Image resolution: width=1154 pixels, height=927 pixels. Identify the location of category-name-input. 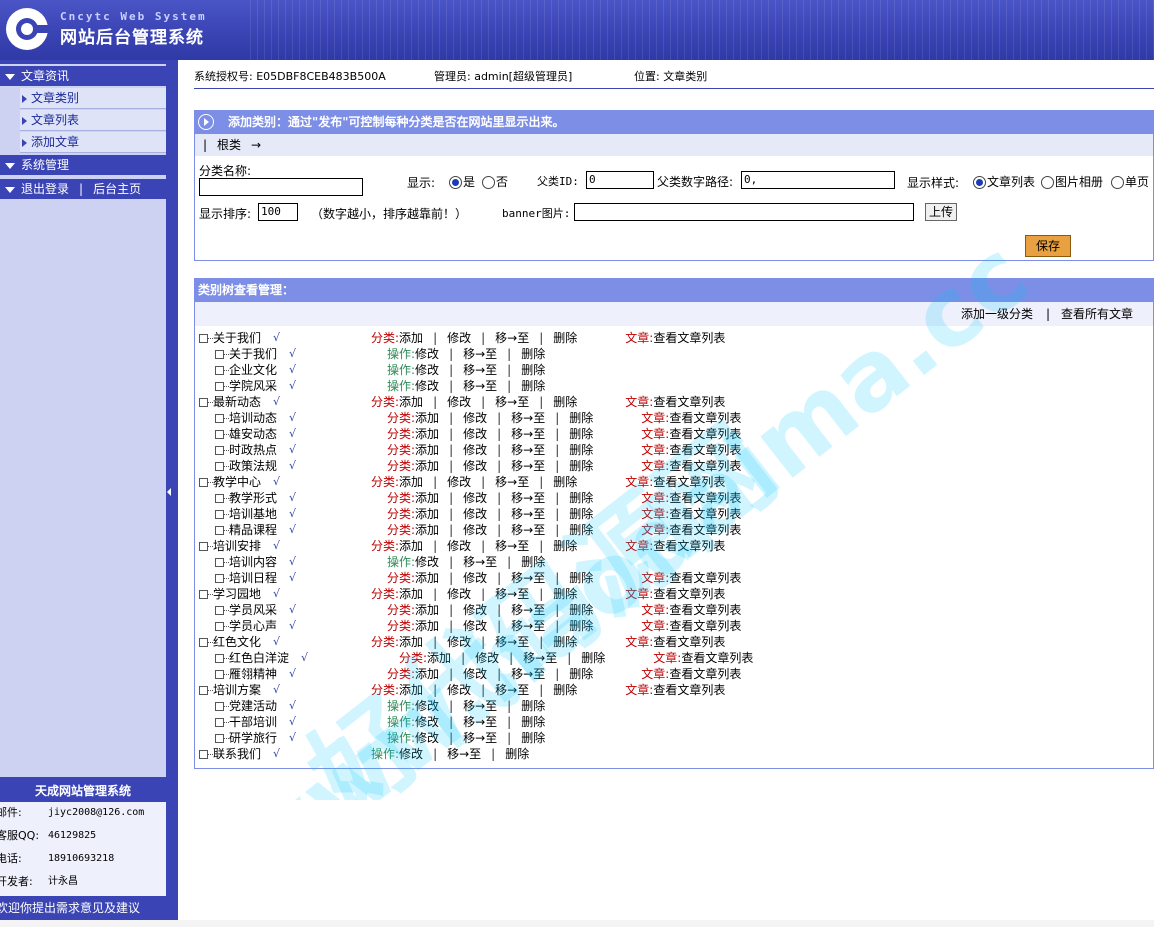
(281, 187).